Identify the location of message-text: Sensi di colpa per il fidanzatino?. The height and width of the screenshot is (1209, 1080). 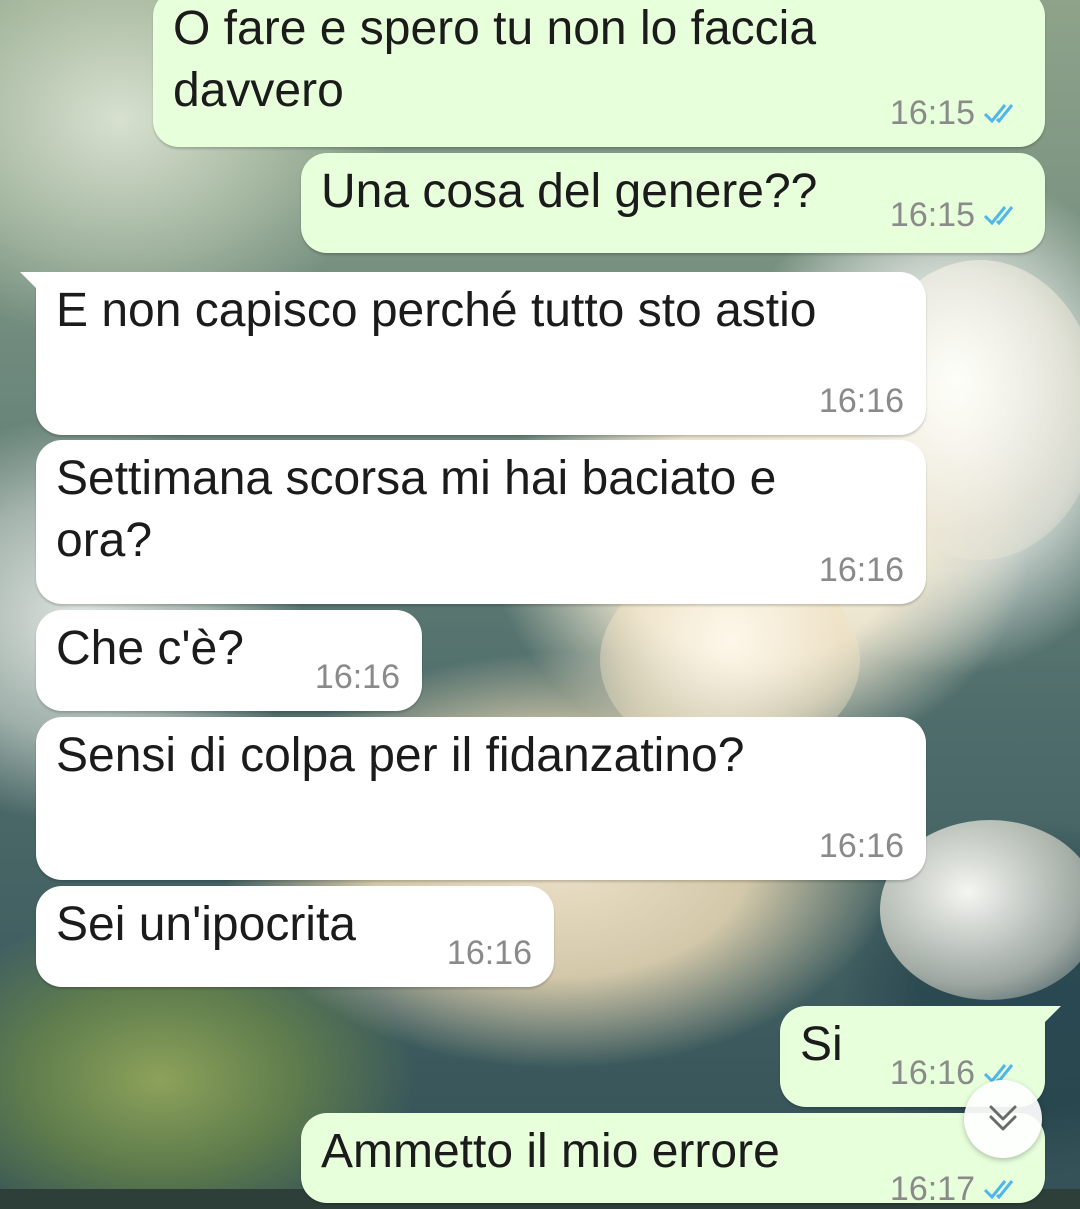
(400, 755).